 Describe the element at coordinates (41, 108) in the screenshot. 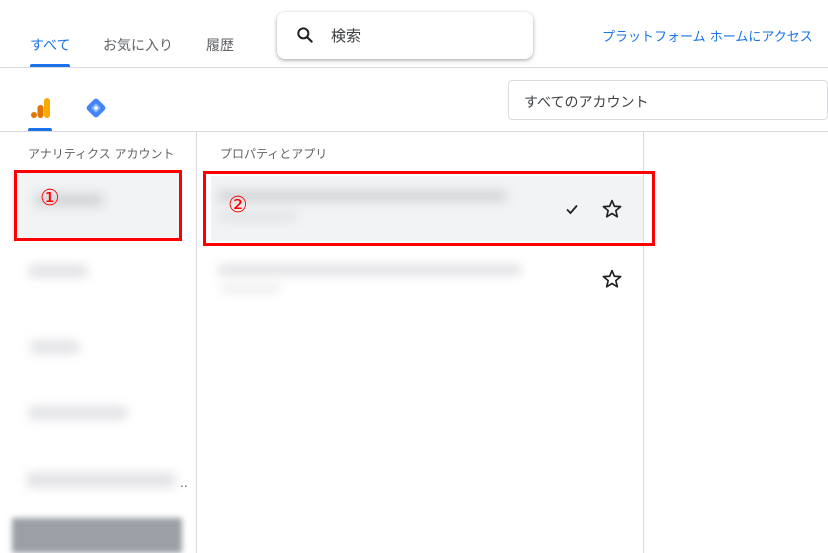

I see `analytics-icon` at that location.